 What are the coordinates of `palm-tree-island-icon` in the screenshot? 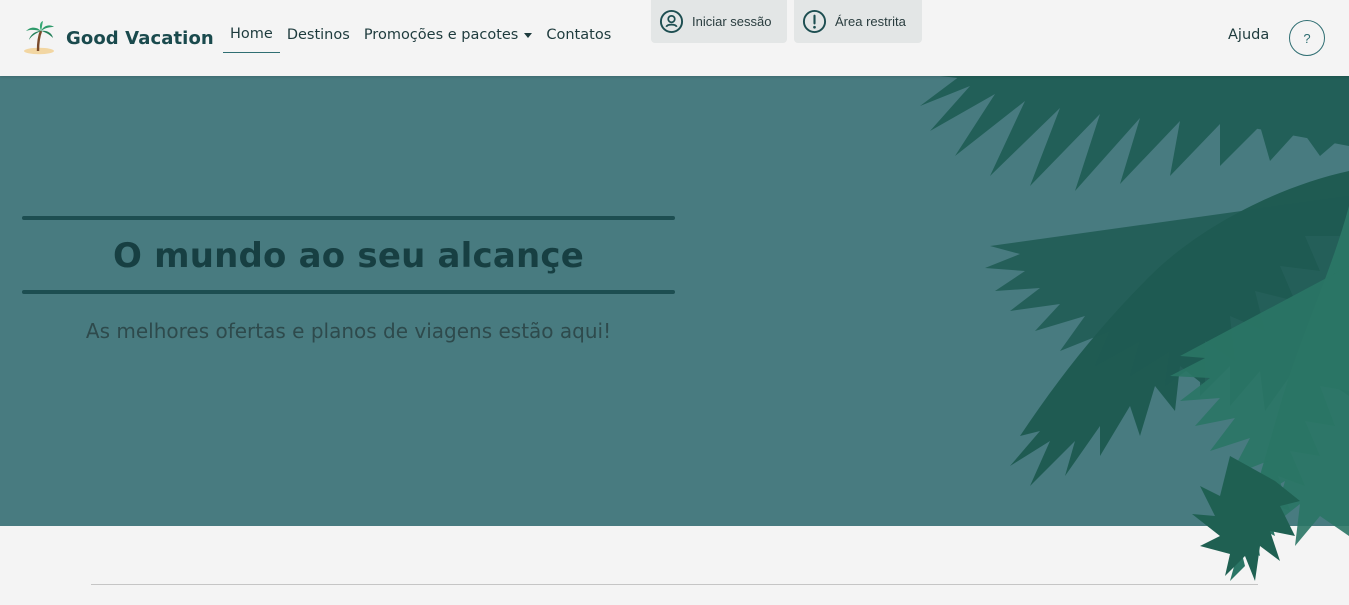 It's located at (39, 38).